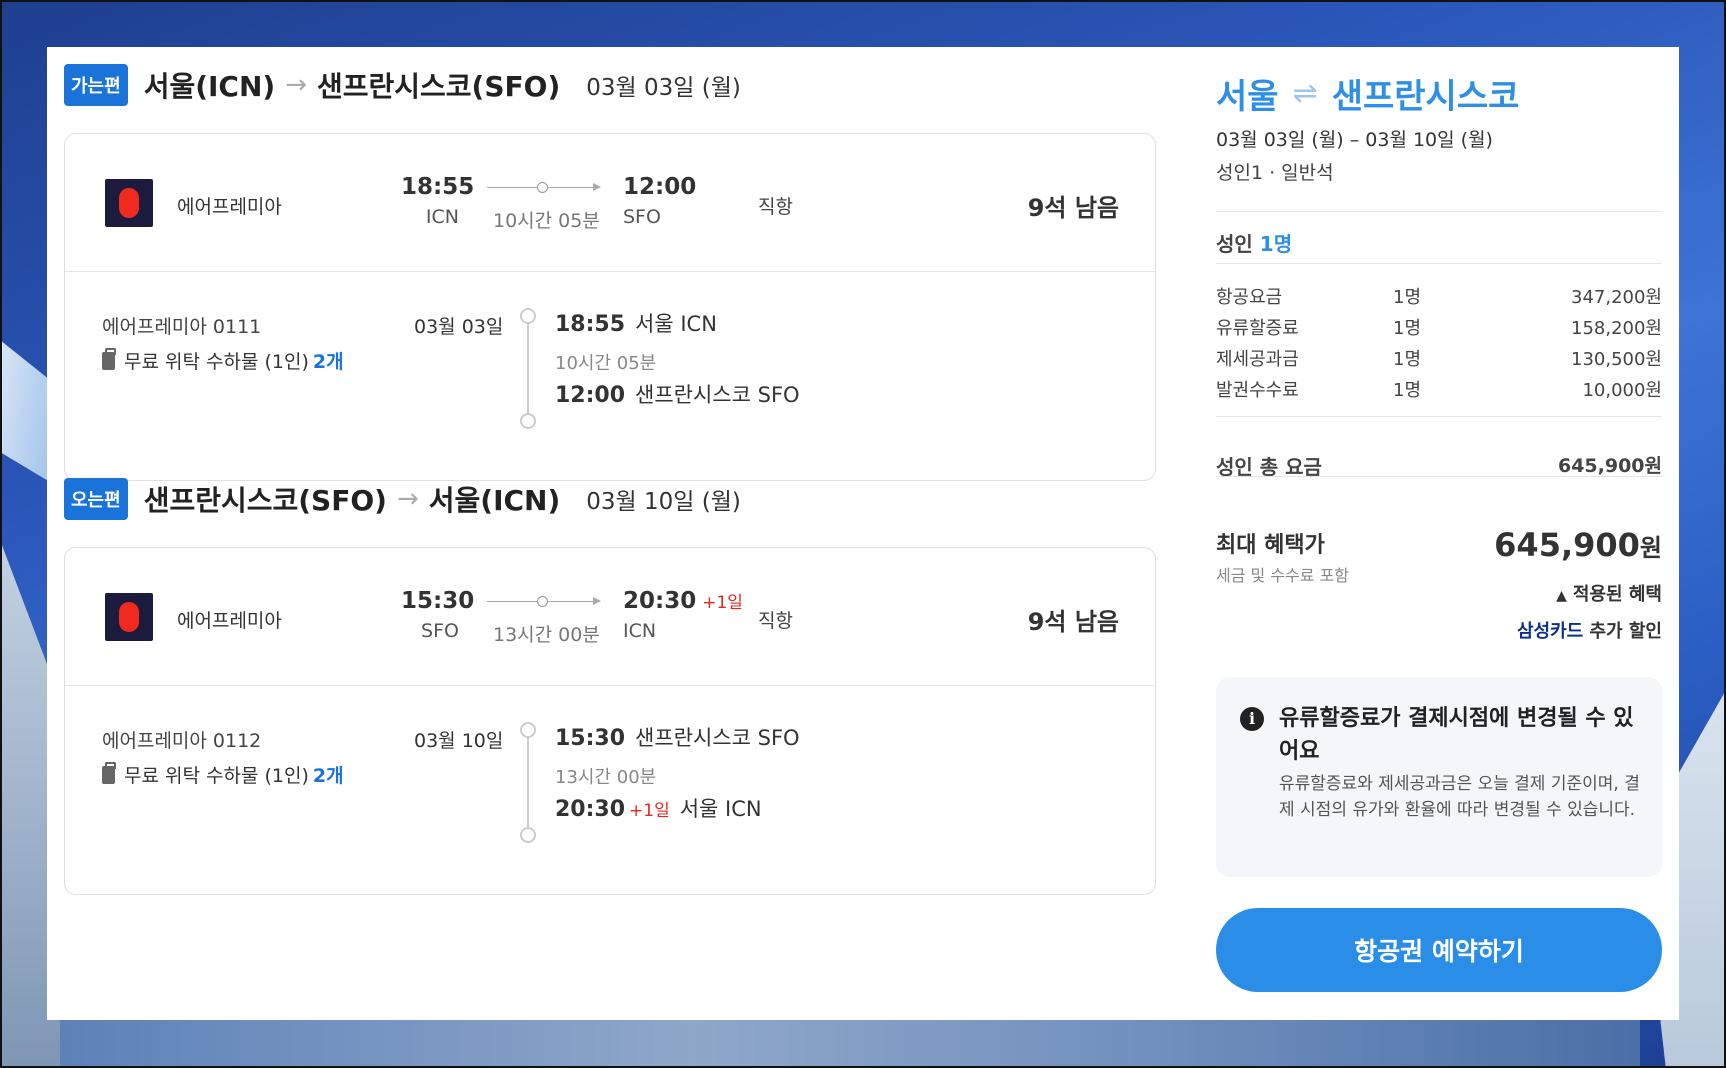  I want to click on route-from: 샌프란시스코(SFO), so click(265, 500).